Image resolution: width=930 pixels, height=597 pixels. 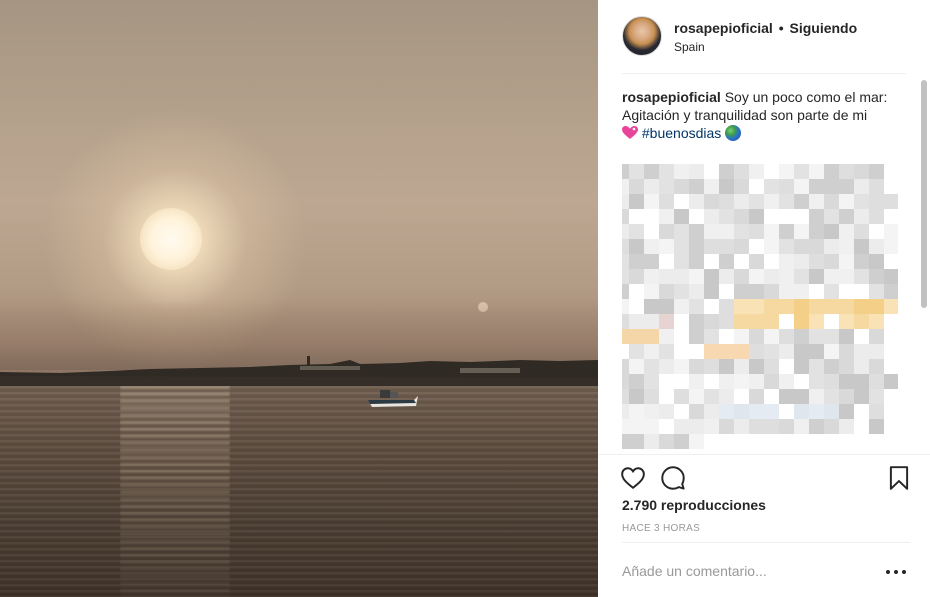 What do you see at coordinates (742, 571) in the screenshot?
I see `comment-input` at bounding box center [742, 571].